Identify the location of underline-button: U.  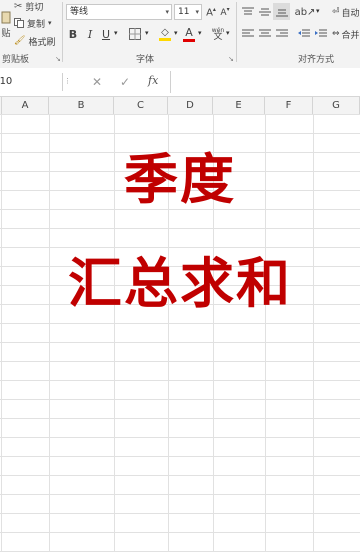
(106, 34).